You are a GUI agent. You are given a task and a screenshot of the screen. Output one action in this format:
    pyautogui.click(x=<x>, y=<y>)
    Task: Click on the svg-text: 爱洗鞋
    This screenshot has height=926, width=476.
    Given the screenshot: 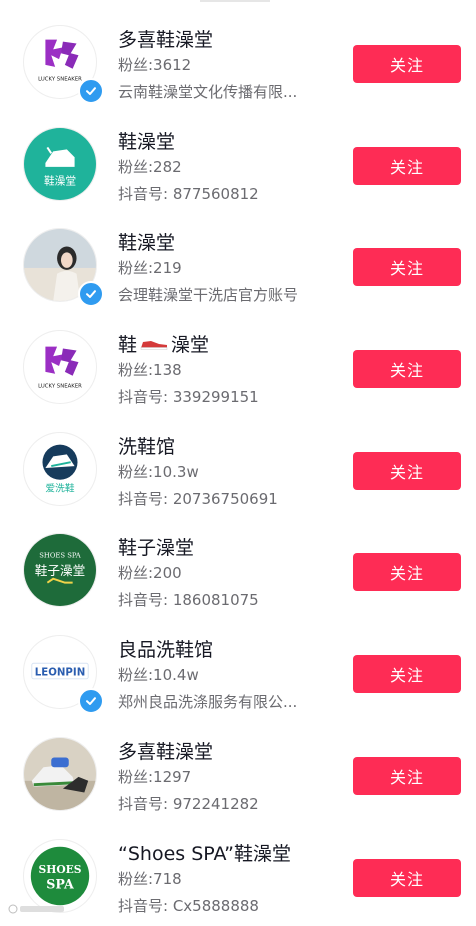 What is the action you would take?
    pyautogui.click(x=59, y=487)
    